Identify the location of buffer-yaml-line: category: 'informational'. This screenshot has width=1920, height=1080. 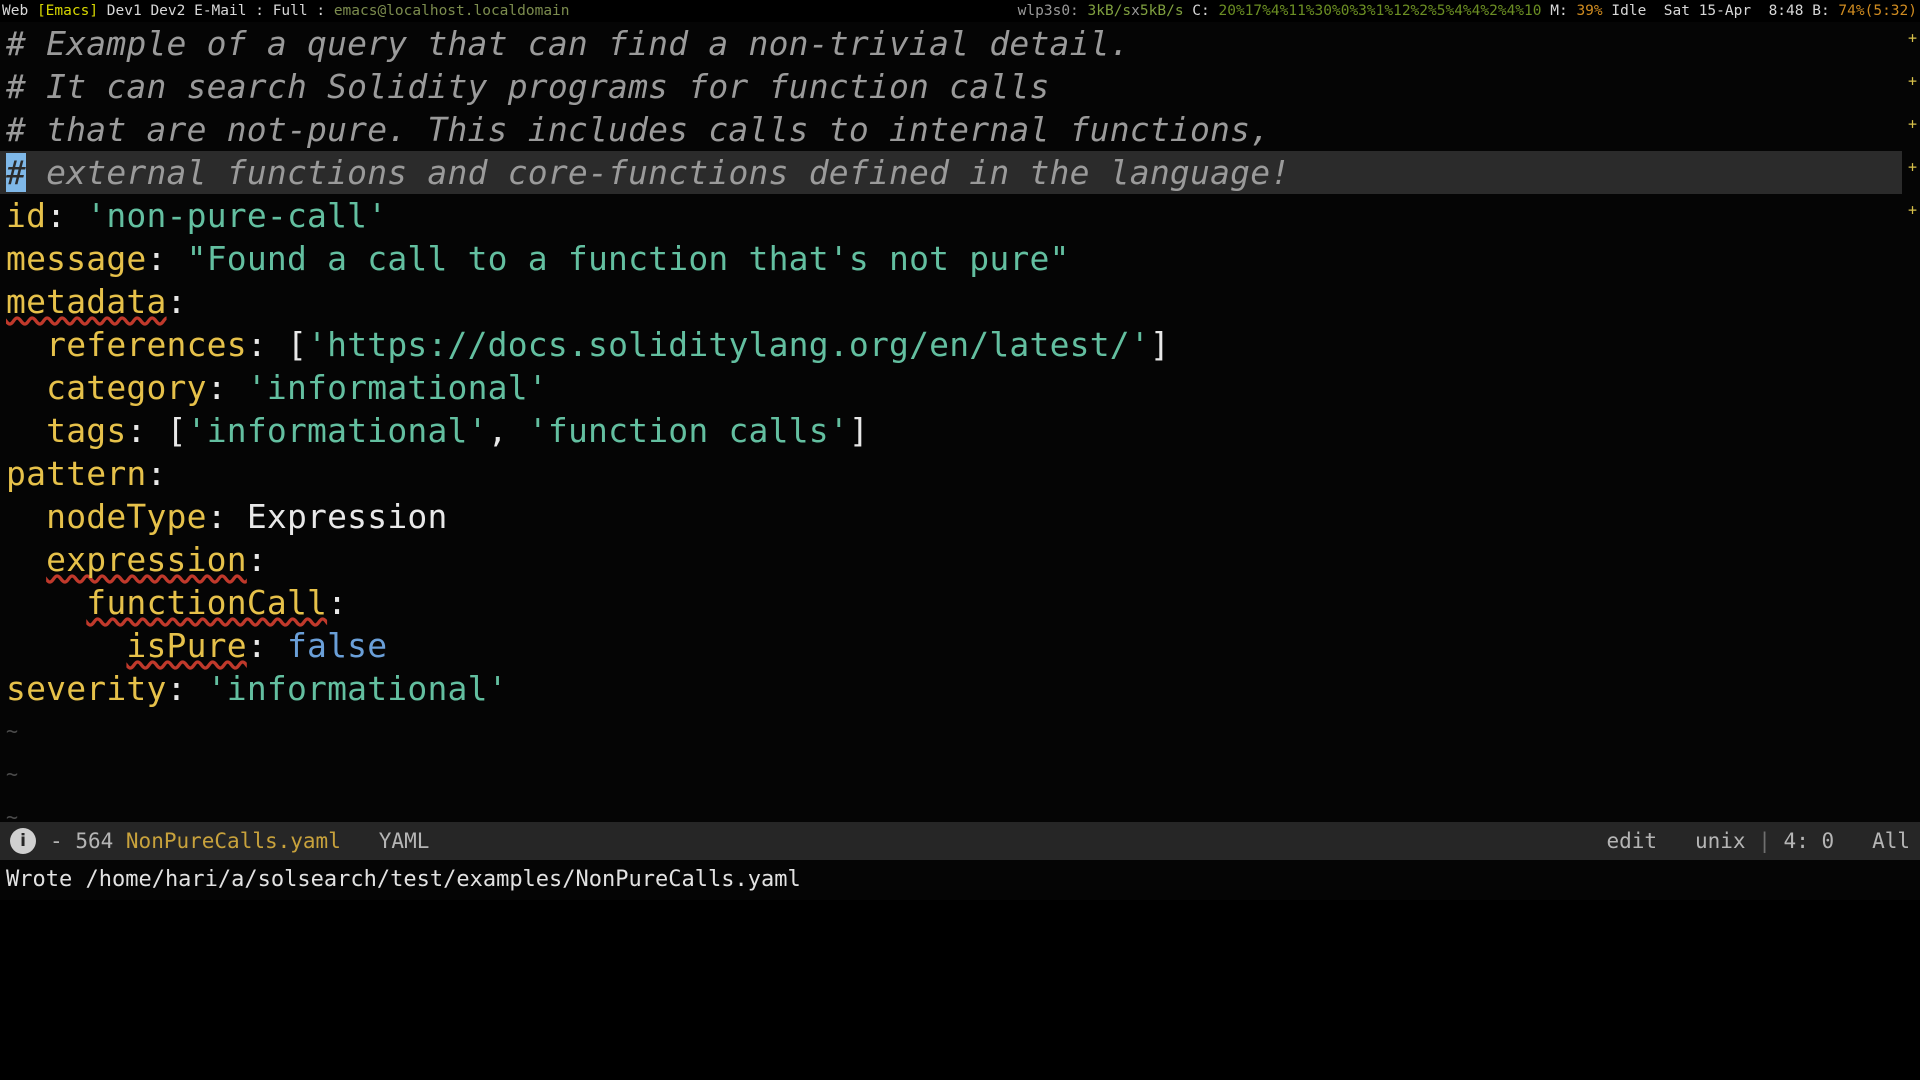
(951, 387).